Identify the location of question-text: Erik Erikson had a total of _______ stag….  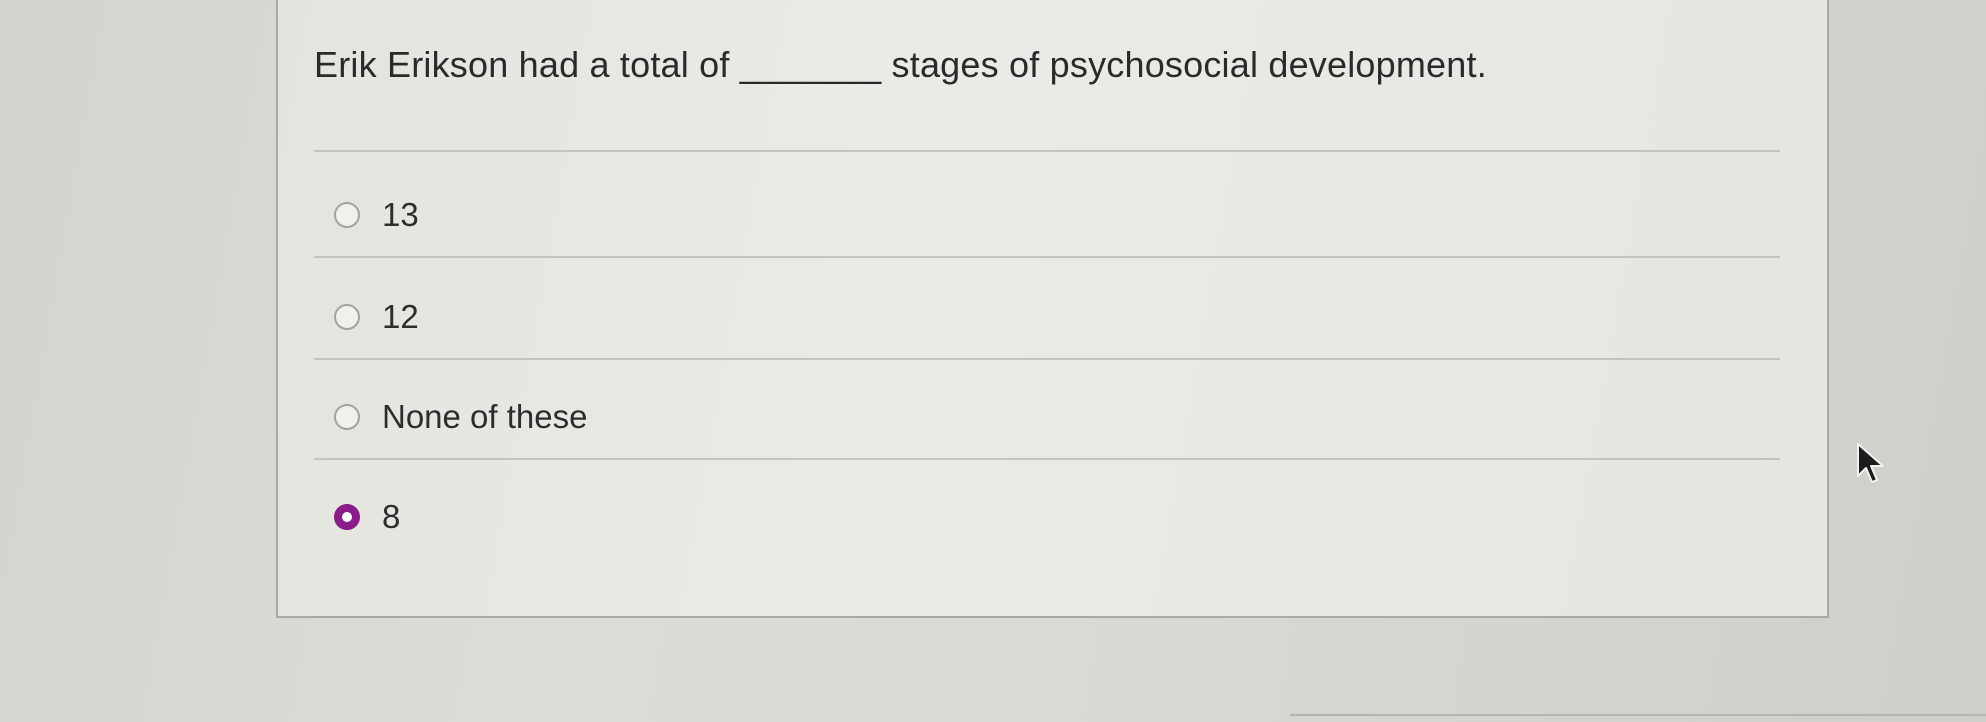
(900, 64).